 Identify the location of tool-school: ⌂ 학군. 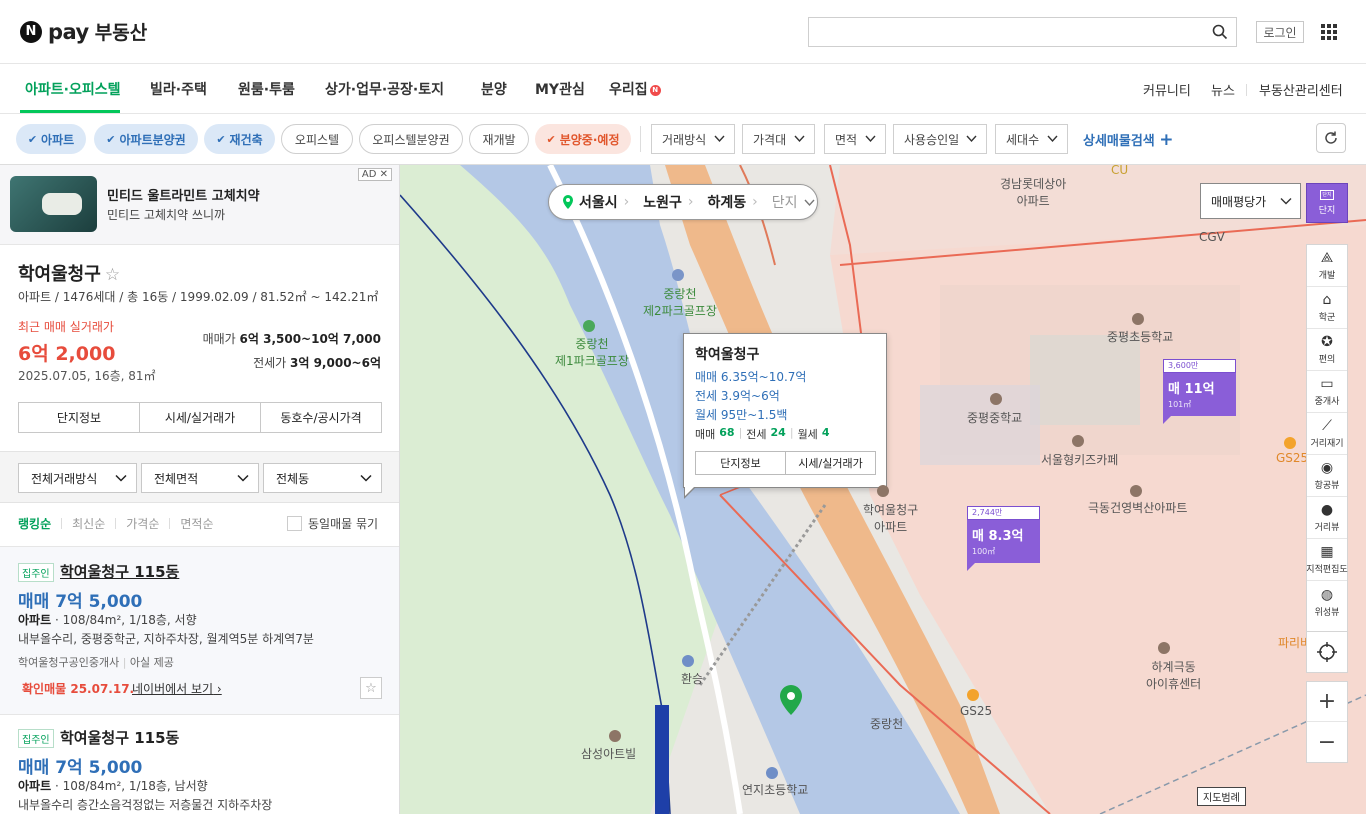
(1327, 308).